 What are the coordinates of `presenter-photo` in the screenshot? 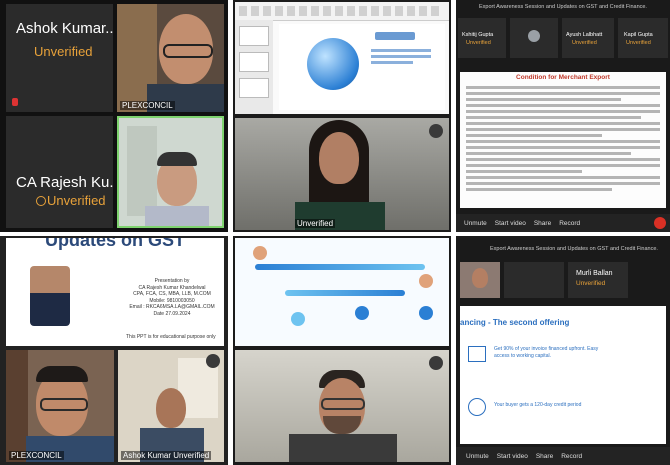 It's located at (50, 296).